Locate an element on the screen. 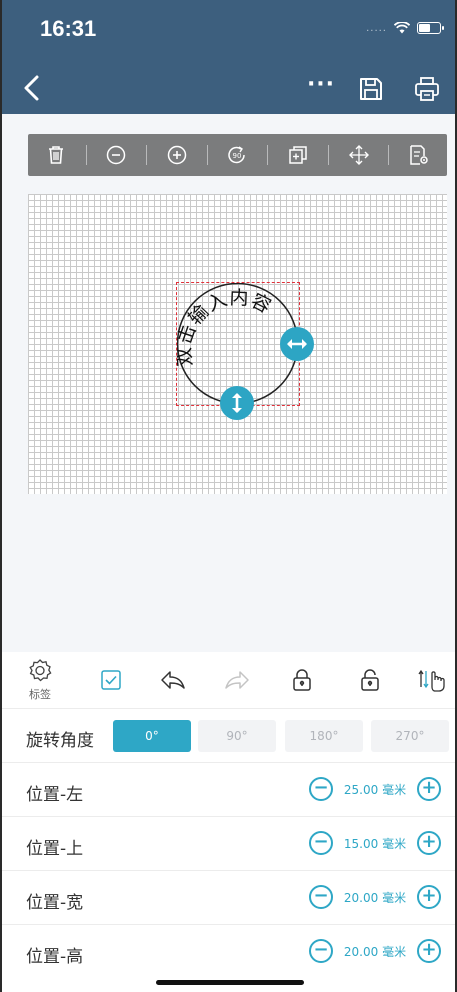 Image resolution: width=457 pixels, height=992 pixels. move-icon is located at coordinates (359, 155).